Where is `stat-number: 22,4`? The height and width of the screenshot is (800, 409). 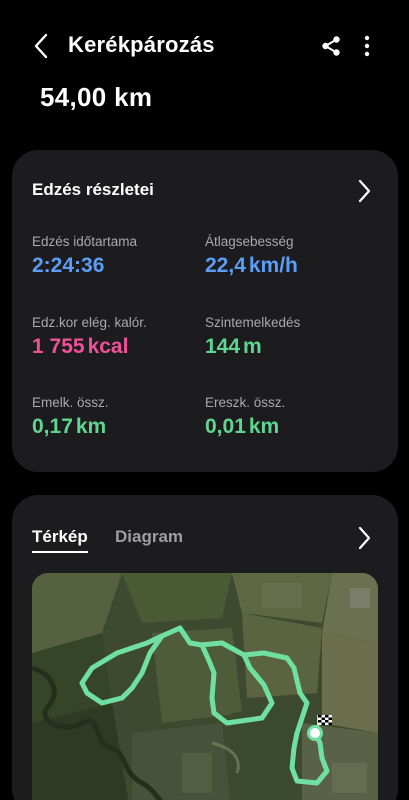 stat-number: 22,4 is located at coordinates (225, 265).